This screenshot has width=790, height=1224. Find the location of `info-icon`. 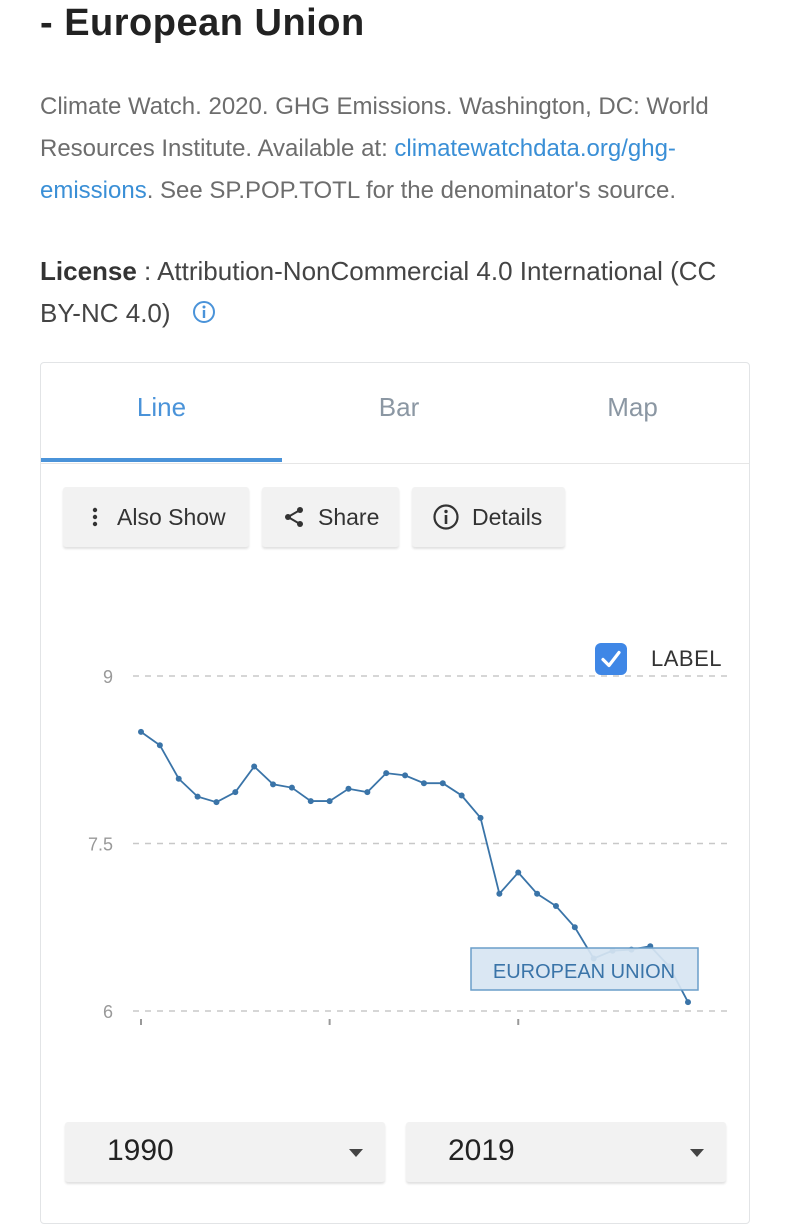

info-icon is located at coordinates (204, 315).